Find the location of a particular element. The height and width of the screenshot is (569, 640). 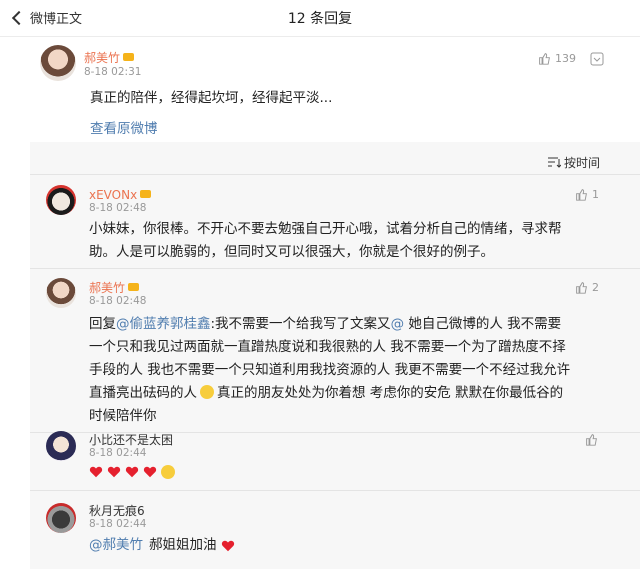

like-button is located at coordinates (593, 439).